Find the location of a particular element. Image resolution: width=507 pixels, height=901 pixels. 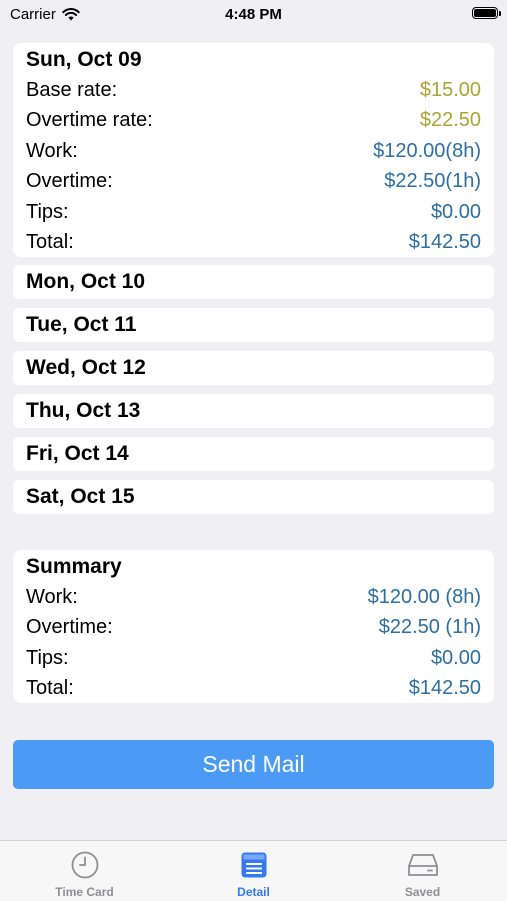

summary-overtime-row: Overtime: $22.50 (1h) is located at coordinates (253, 628).